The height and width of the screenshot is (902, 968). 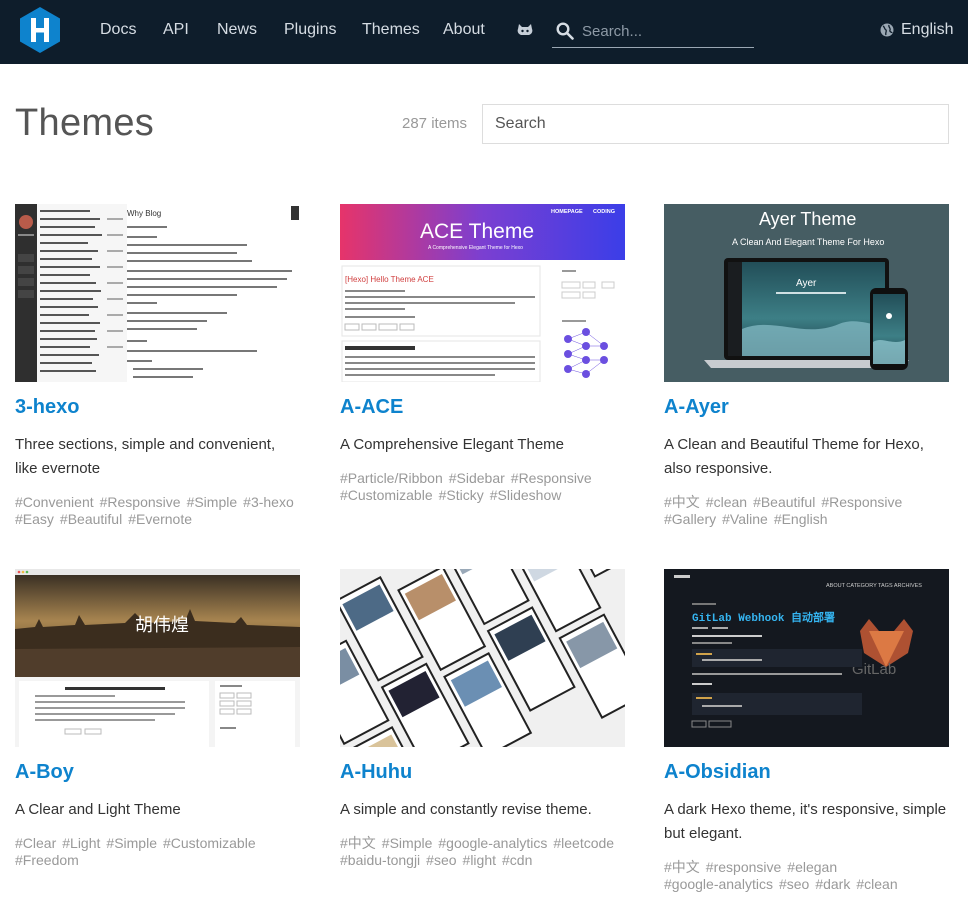 I want to click on preview-heading: Ayer Theme, so click(x=807, y=219).